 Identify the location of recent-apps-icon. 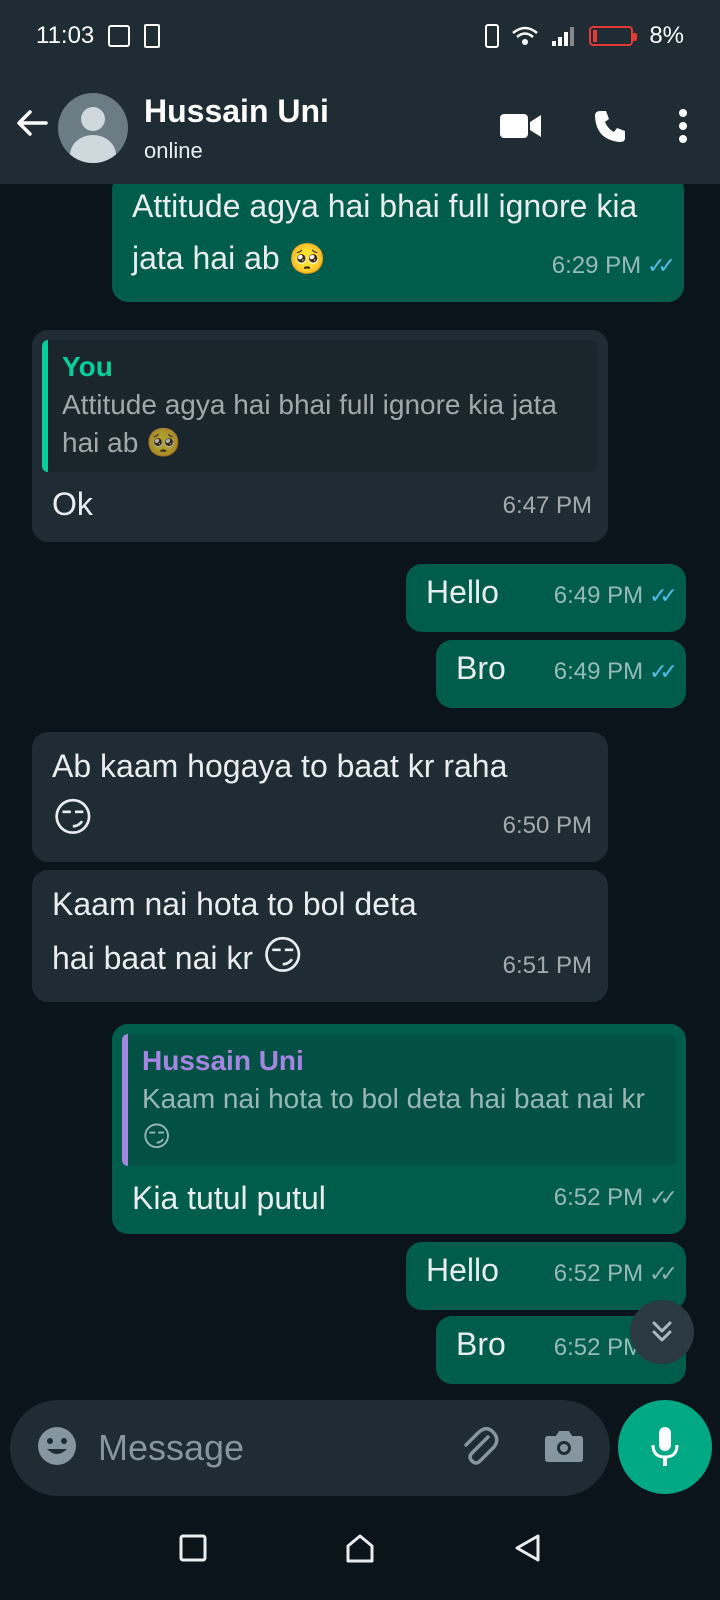
(193, 1550).